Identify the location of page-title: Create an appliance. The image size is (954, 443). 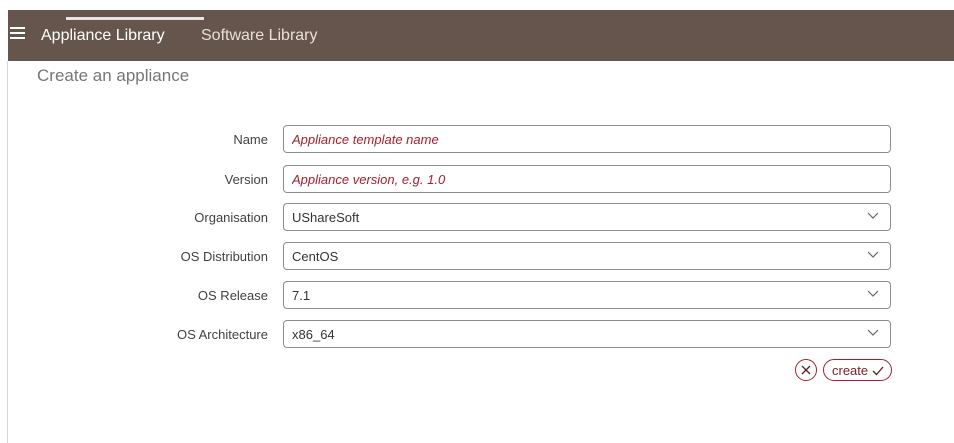
(113, 75).